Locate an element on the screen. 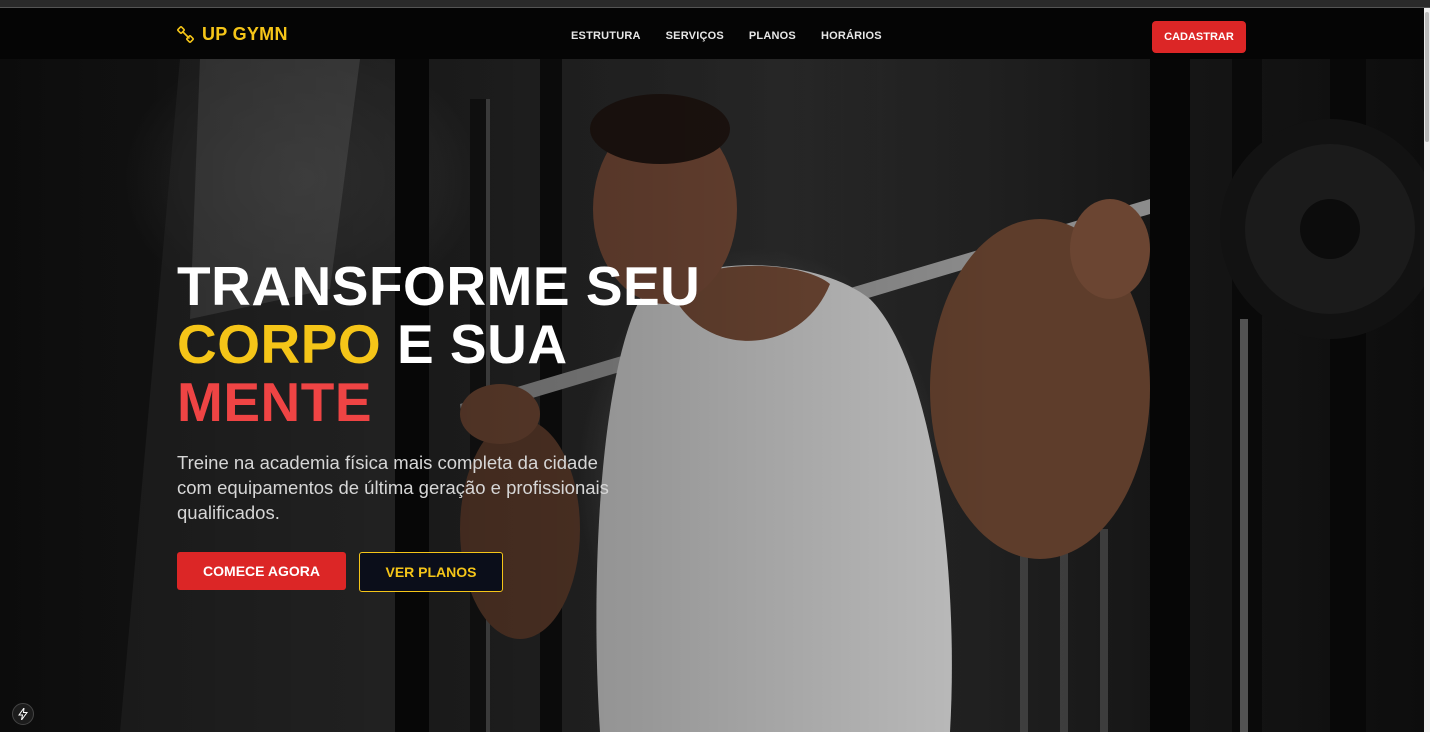 This screenshot has height=732, width=1430. headline-highlight-mente: MENTE is located at coordinates (274, 402).